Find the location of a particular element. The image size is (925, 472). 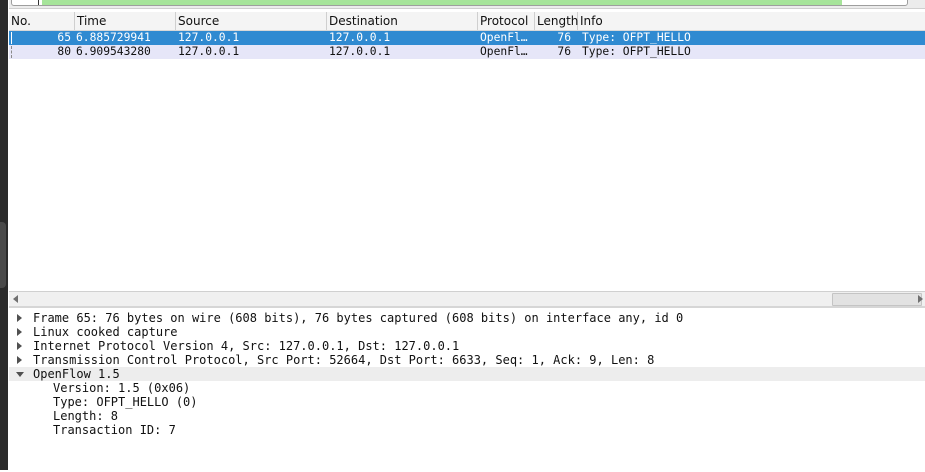

cell-no: 65 is located at coordinates (64, 37).